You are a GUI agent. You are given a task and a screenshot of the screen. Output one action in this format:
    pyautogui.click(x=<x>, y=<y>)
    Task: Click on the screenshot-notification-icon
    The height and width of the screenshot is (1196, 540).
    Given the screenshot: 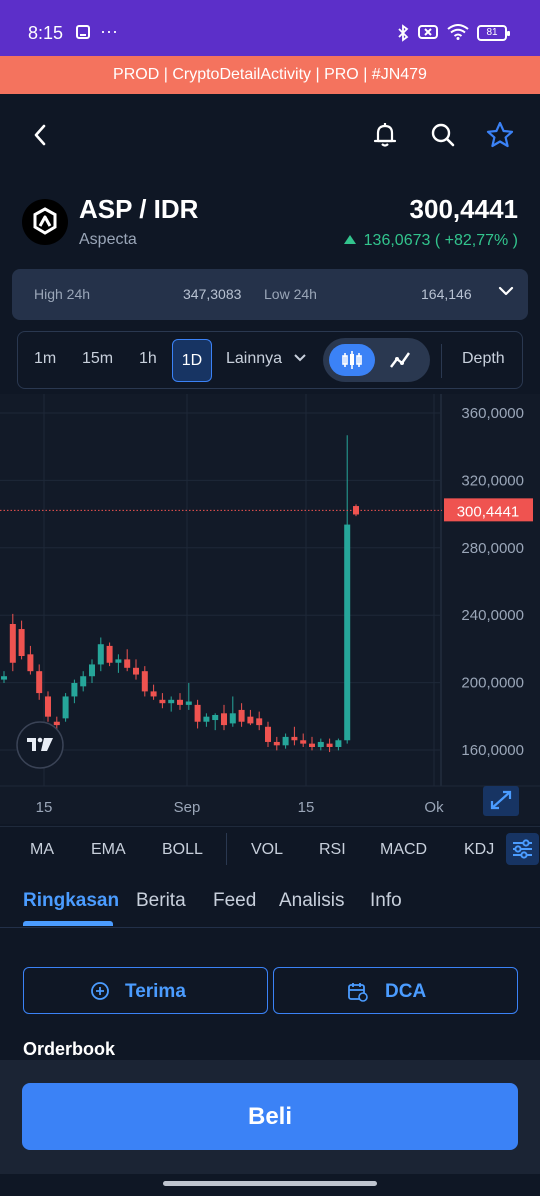 What is the action you would take?
    pyautogui.click(x=83, y=34)
    